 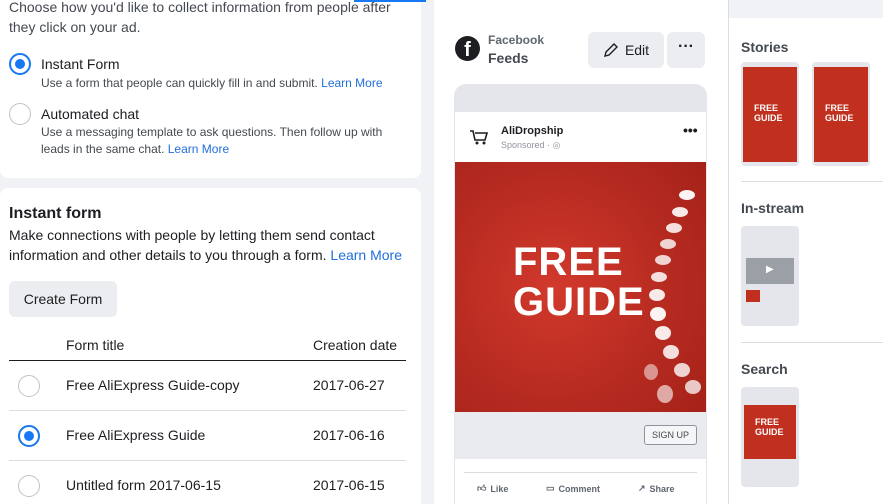 I want to click on table-row: Free AliExpress Guide 2017-06-16, so click(x=207, y=436).